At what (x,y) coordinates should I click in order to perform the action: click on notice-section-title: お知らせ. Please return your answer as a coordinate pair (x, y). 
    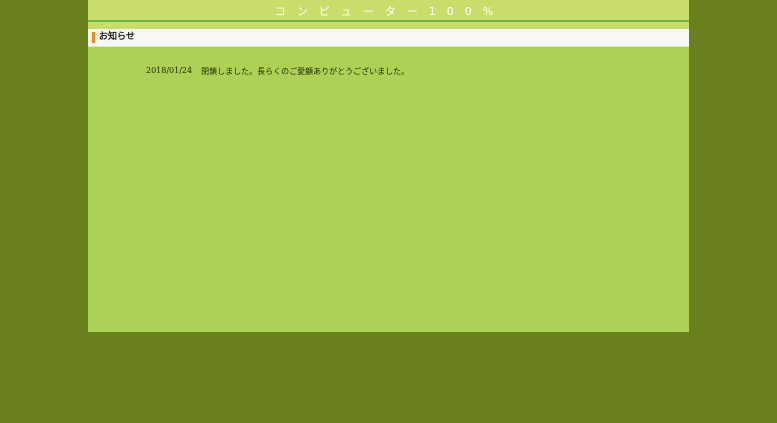
    Looking at the image, I should click on (117, 37).